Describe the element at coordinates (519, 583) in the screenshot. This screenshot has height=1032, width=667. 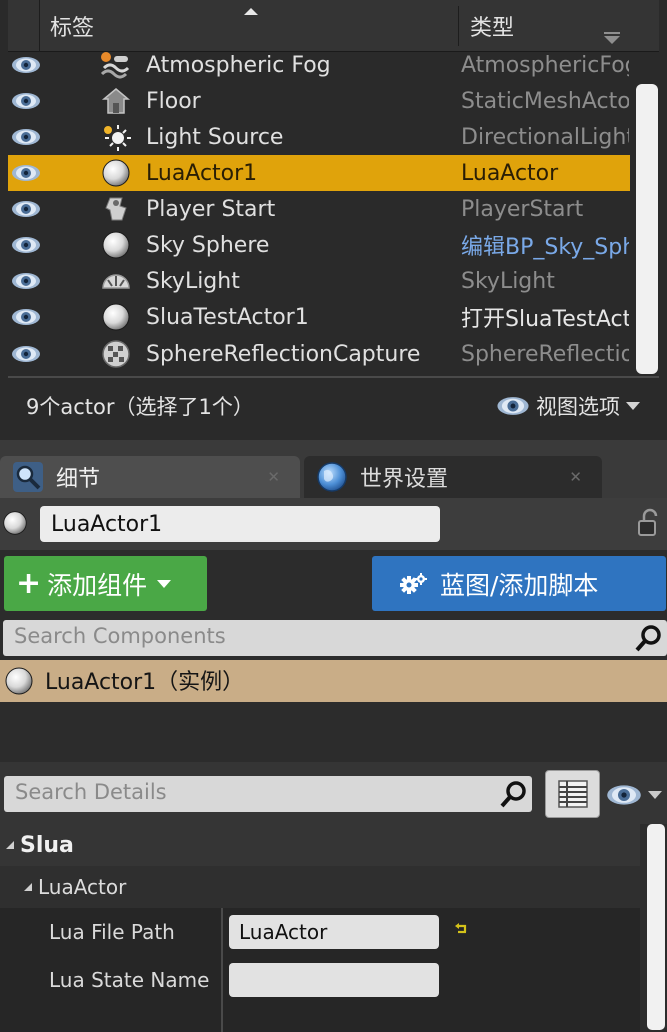
I see `blueprint-add-script-button: 蓝图/添加脚本` at that location.